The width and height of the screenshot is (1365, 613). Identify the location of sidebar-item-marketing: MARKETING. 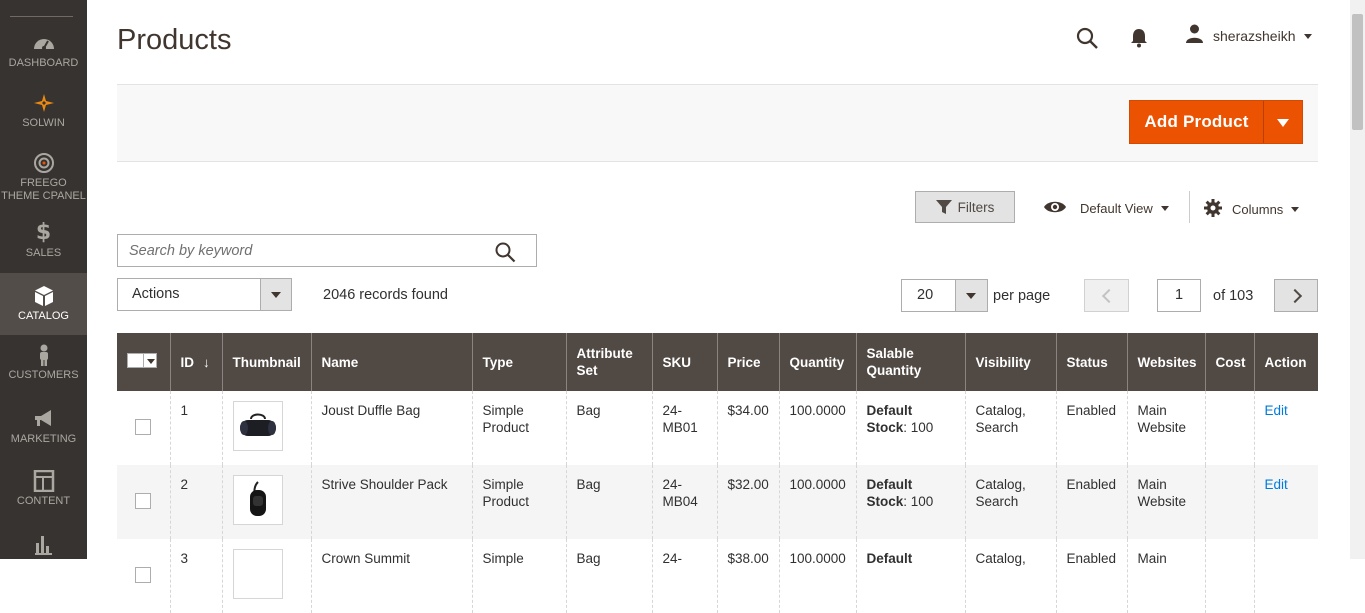
(43, 428).